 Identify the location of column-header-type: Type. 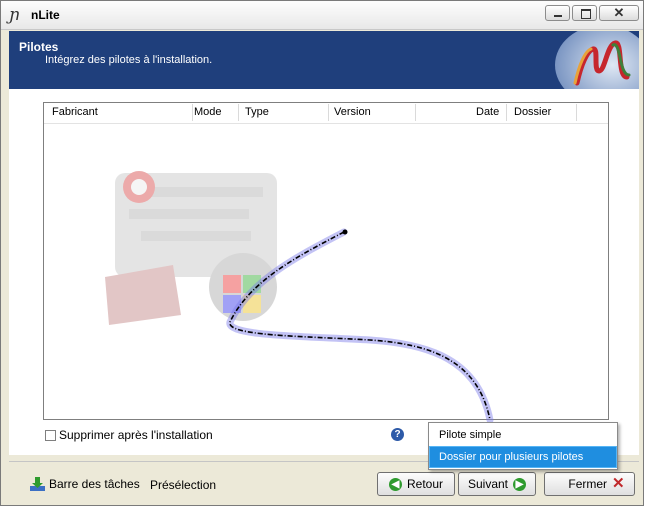
(257, 112).